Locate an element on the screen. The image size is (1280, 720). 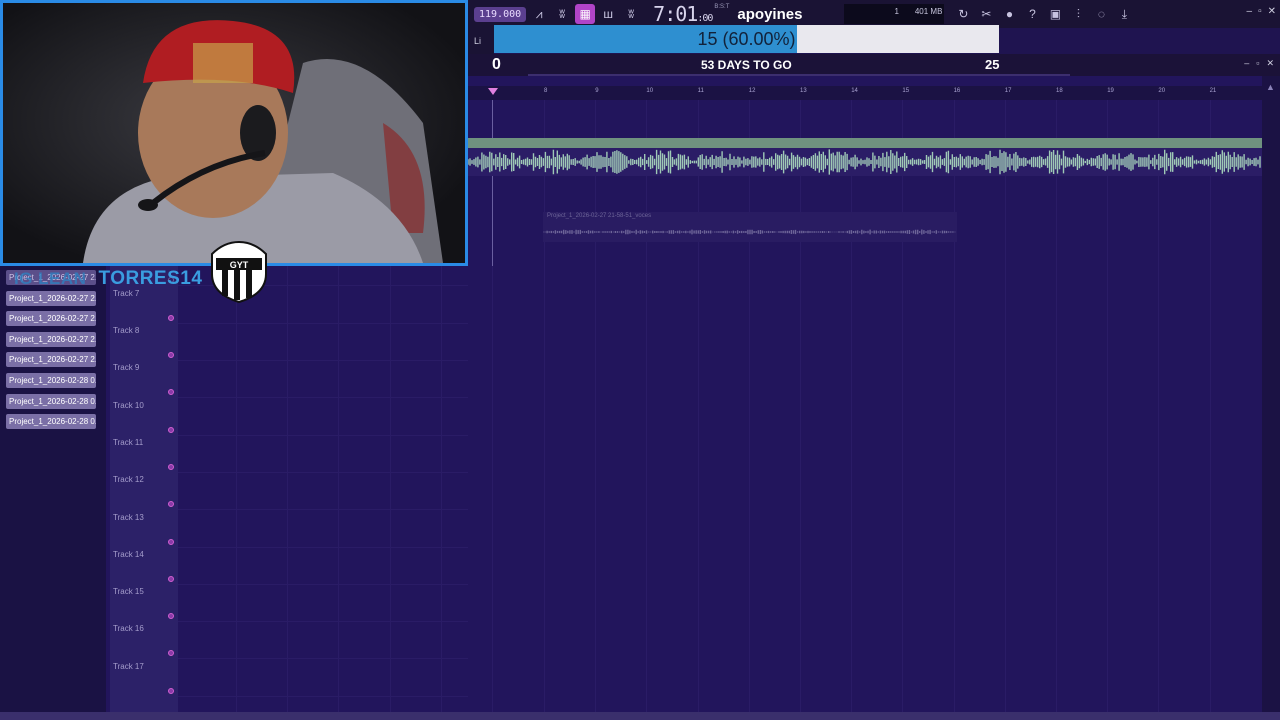
goal-progress-text: 15 (60.00%) is located at coordinates (746, 39).